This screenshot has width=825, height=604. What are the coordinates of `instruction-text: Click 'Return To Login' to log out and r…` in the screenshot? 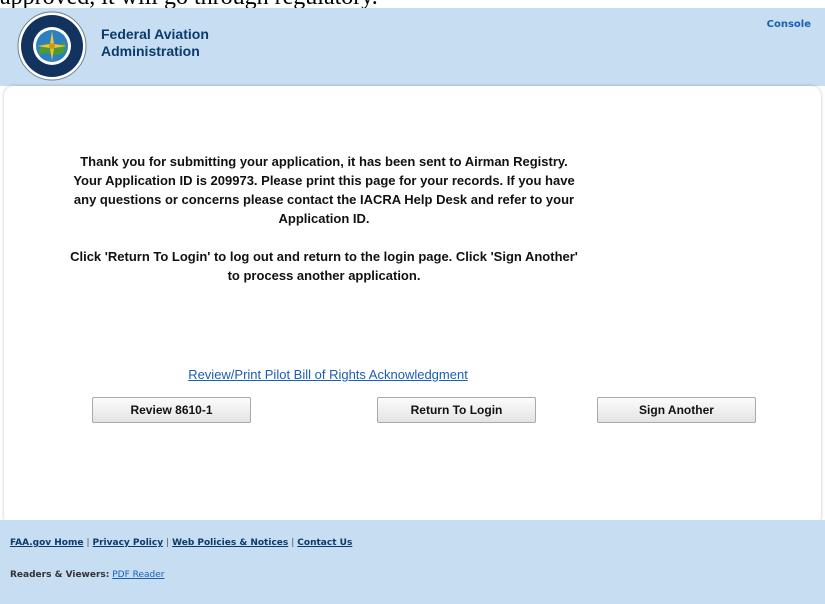 It's located at (324, 266).